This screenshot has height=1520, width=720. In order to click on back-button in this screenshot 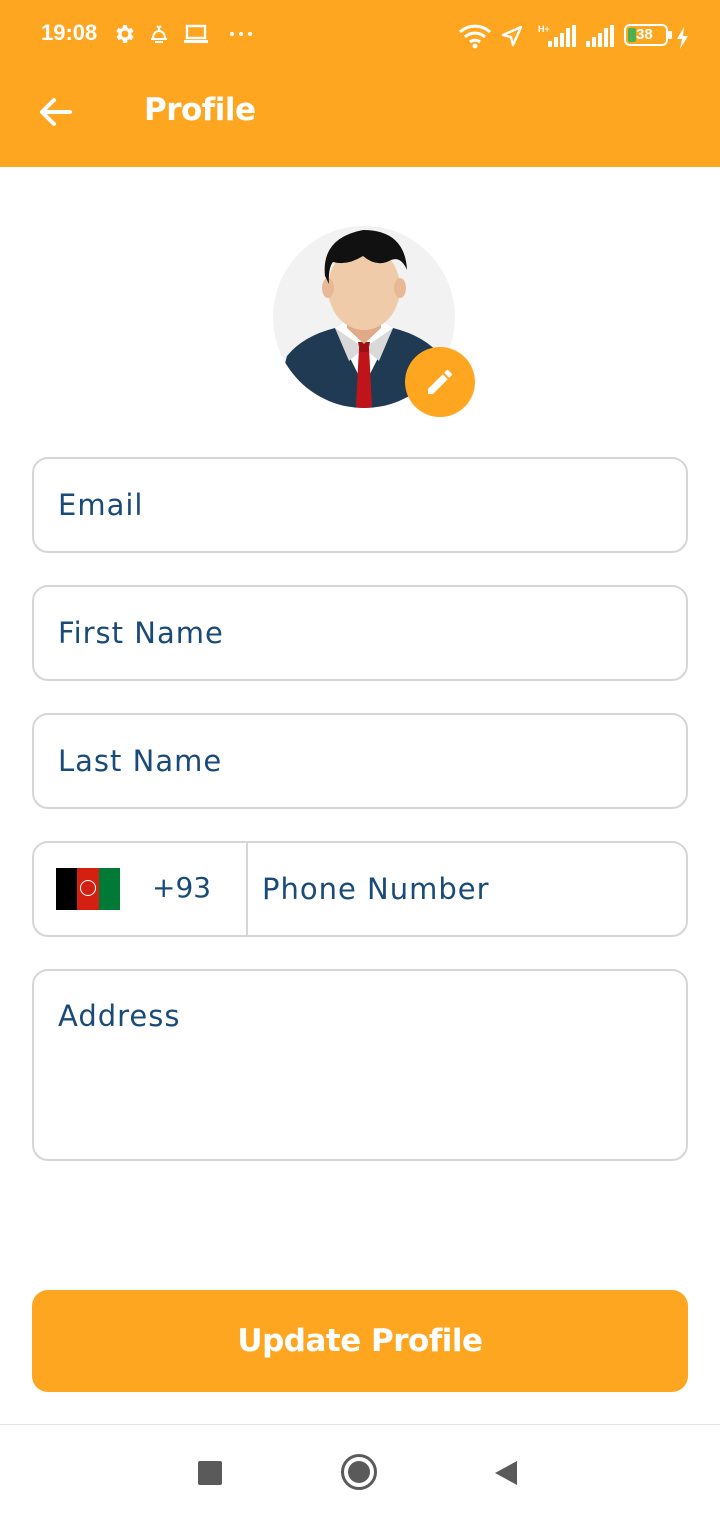, I will do `click(56, 112)`.